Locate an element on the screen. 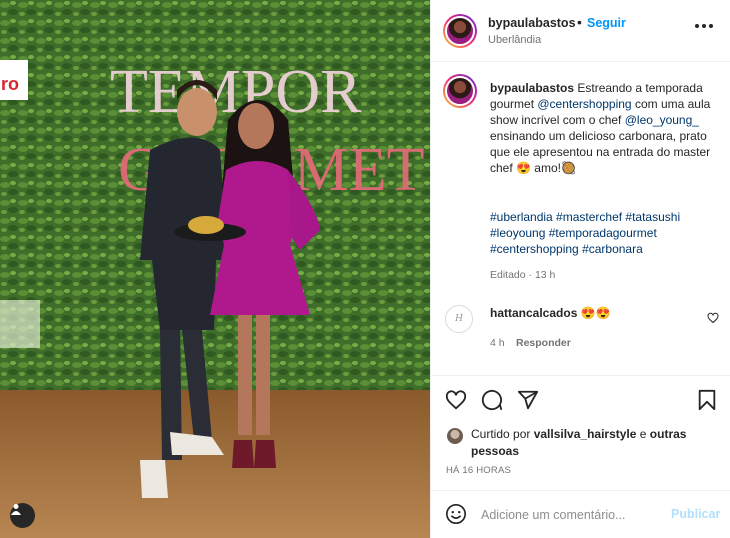 The height and width of the screenshot is (538, 730). comment-composer: Publicar is located at coordinates (580, 514).